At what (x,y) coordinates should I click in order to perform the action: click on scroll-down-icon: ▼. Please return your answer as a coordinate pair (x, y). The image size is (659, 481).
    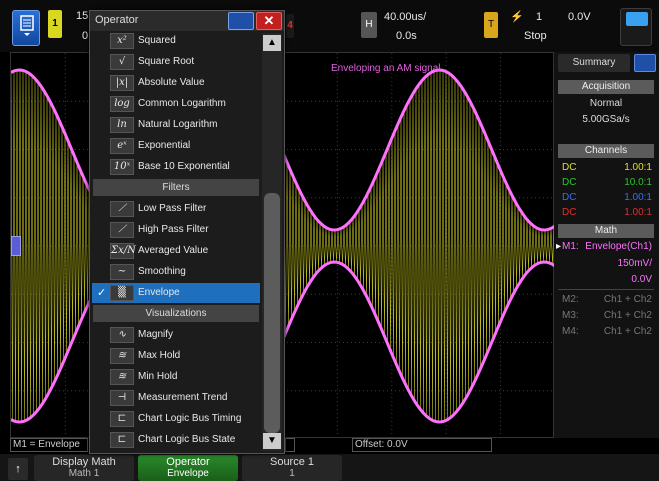
    Looking at the image, I should click on (272, 441).